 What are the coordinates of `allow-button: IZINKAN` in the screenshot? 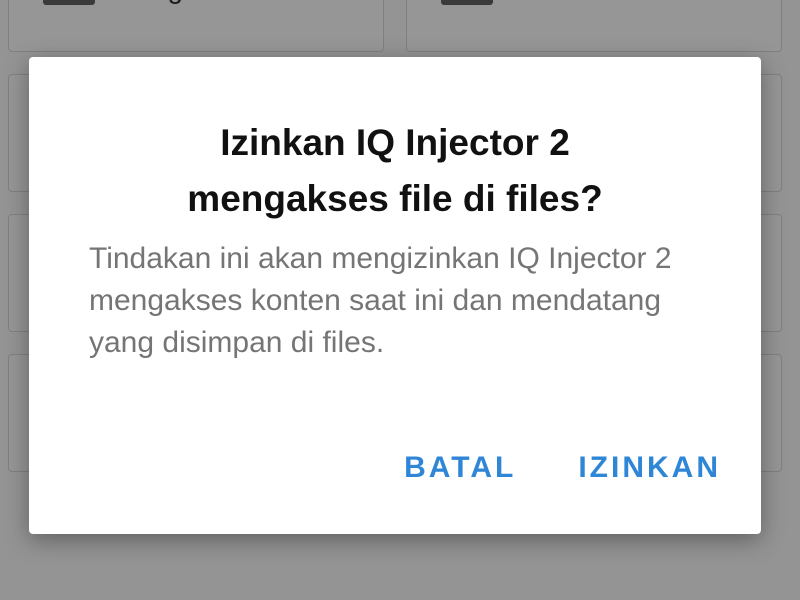 It's located at (649, 468).